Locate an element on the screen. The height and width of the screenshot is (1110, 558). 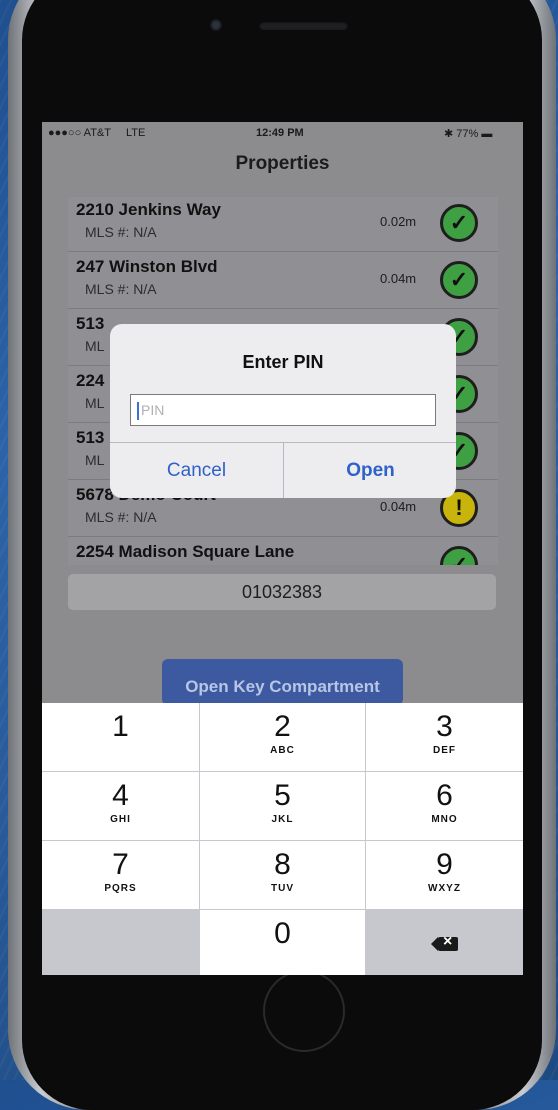
key-6: 6 MNO is located at coordinates (444, 806).